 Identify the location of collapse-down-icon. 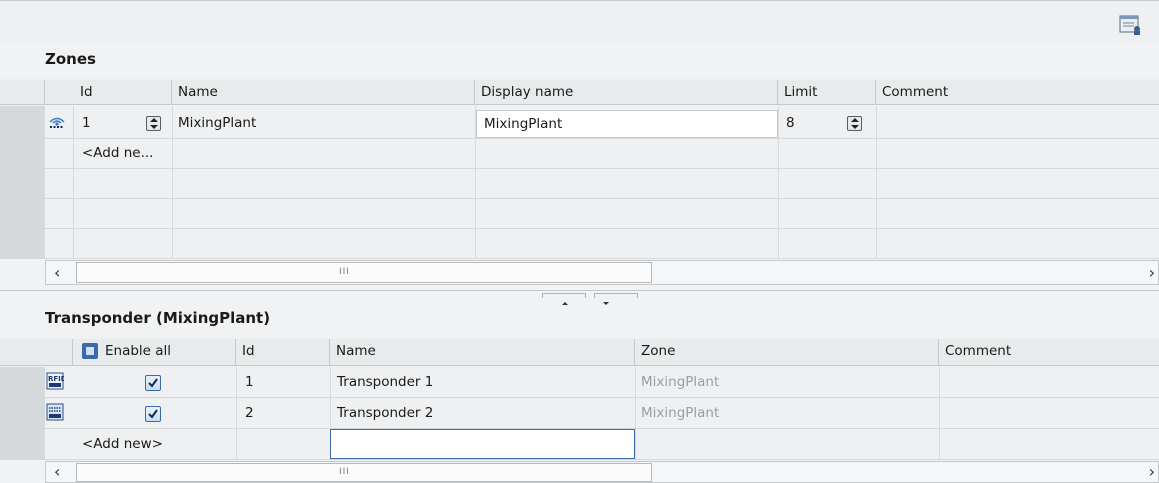
(616, 299).